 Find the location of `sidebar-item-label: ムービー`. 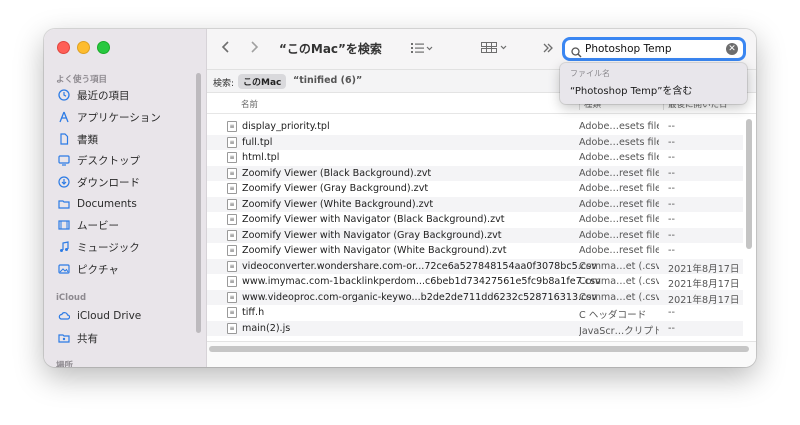

sidebar-item-label: ムービー is located at coordinates (98, 225).